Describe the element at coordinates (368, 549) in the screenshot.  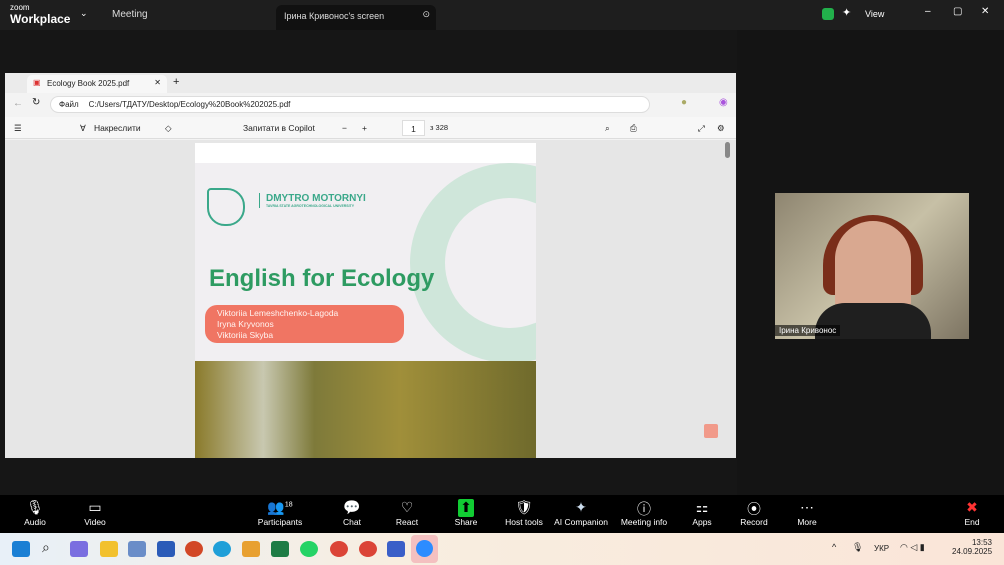
I see `chrome-profile-icon` at that location.